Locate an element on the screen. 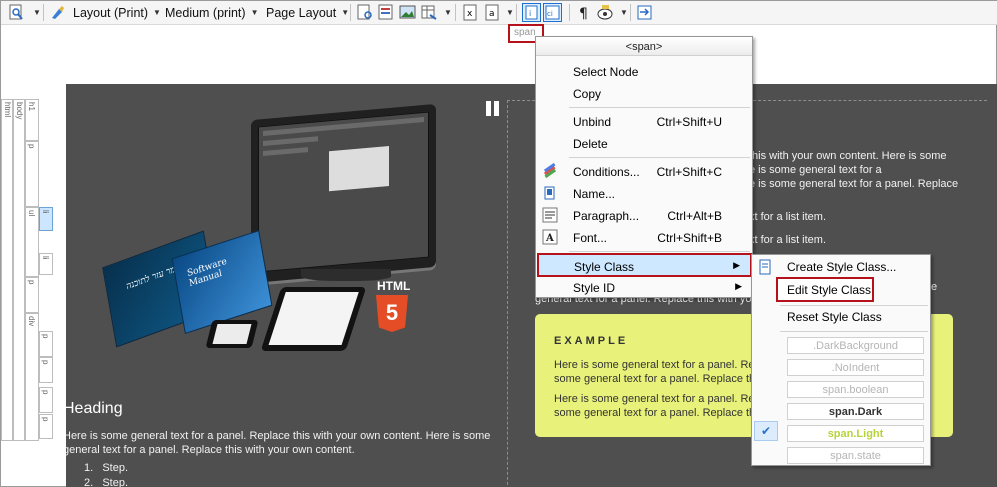 The width and height of the screenshot is (997, 487). page-setup-icon is located at coordinates (386, 12).